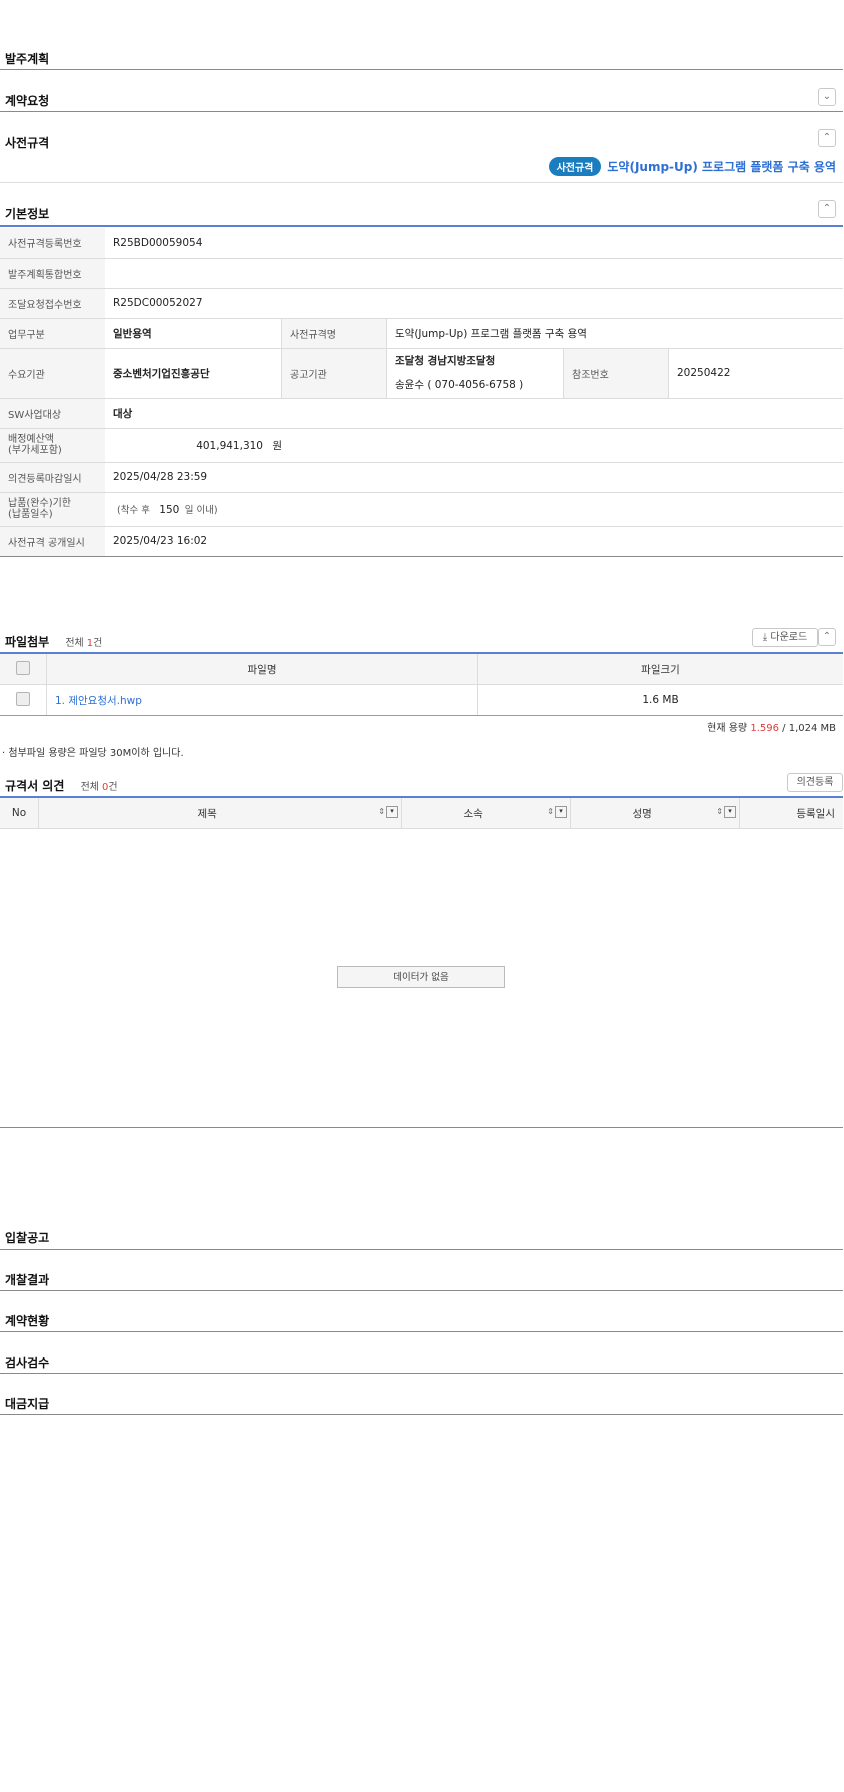  What do you see at coordinates (421, 226) in the screenshot?
I see `table-top-border` at bounding box center [421, 226].